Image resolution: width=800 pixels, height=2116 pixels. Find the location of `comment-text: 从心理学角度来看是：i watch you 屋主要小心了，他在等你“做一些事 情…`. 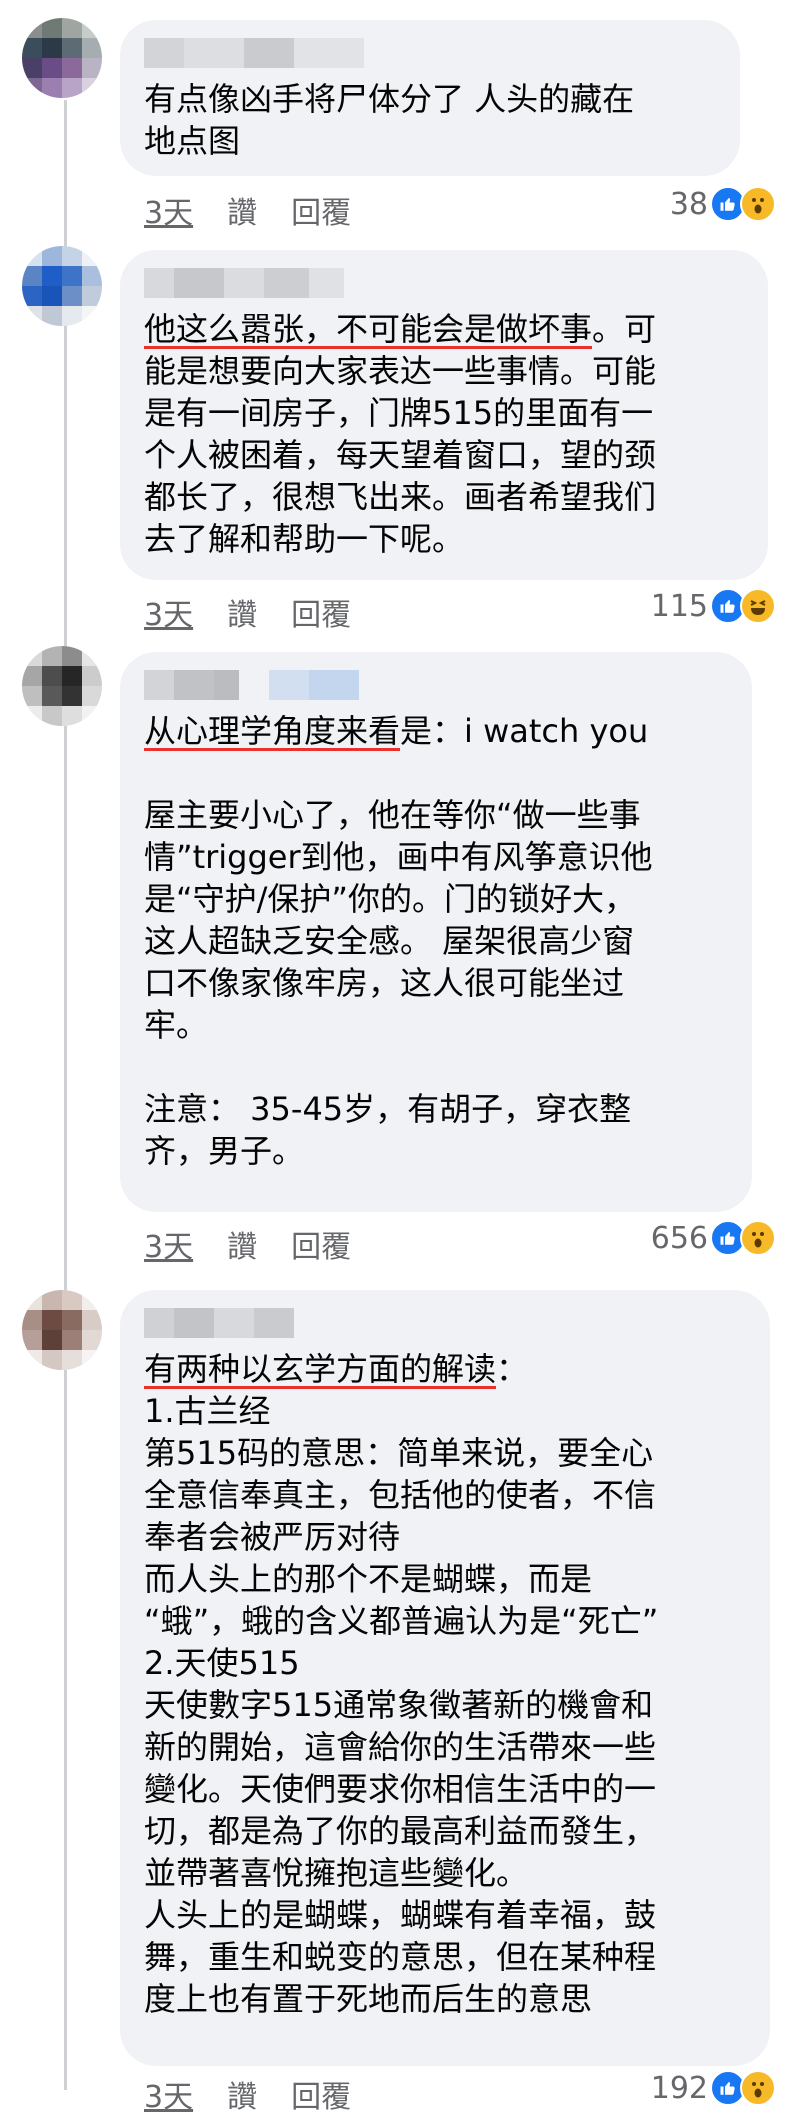

comment-text: 从心理学角度来看是：i watch you 屋主要小心了，他在等你“做一些事 情… is located at coordinates (398, 941).